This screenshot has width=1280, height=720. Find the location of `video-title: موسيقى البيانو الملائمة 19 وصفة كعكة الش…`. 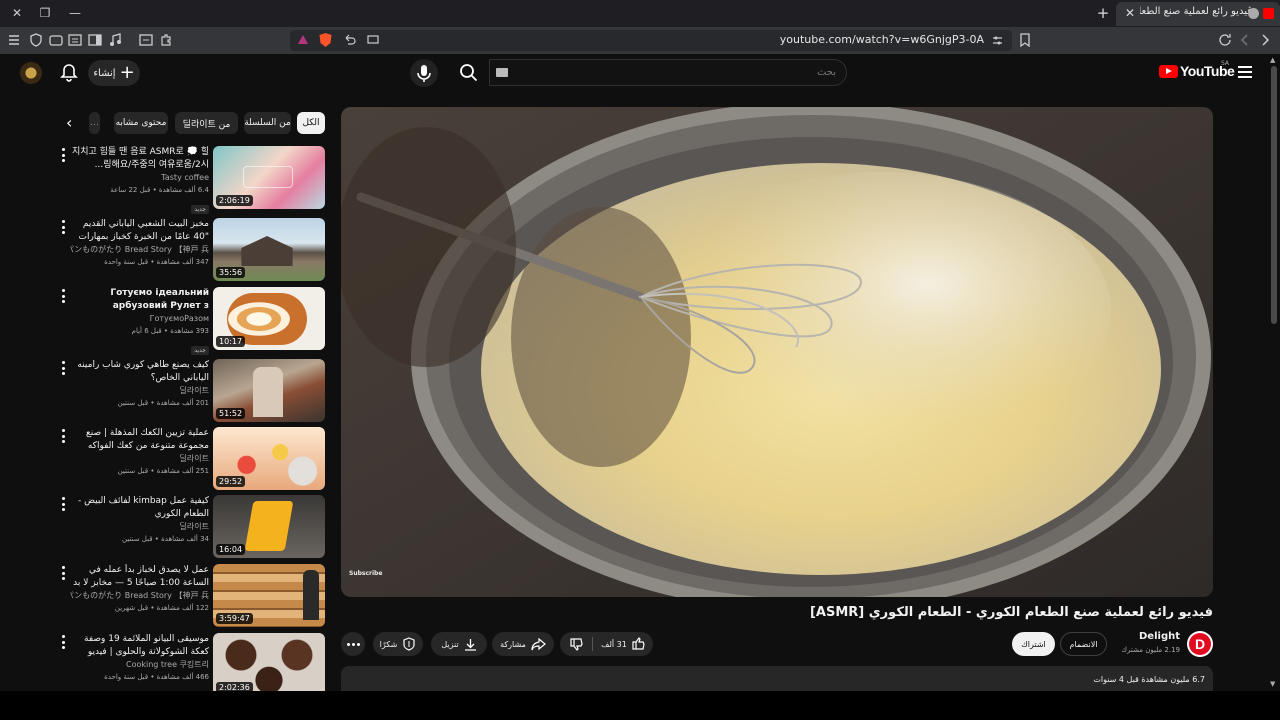

video-title: موسيقى البيانو الملائمة 19 وصفة كعكة الش… is located at coordinates (139, 646).